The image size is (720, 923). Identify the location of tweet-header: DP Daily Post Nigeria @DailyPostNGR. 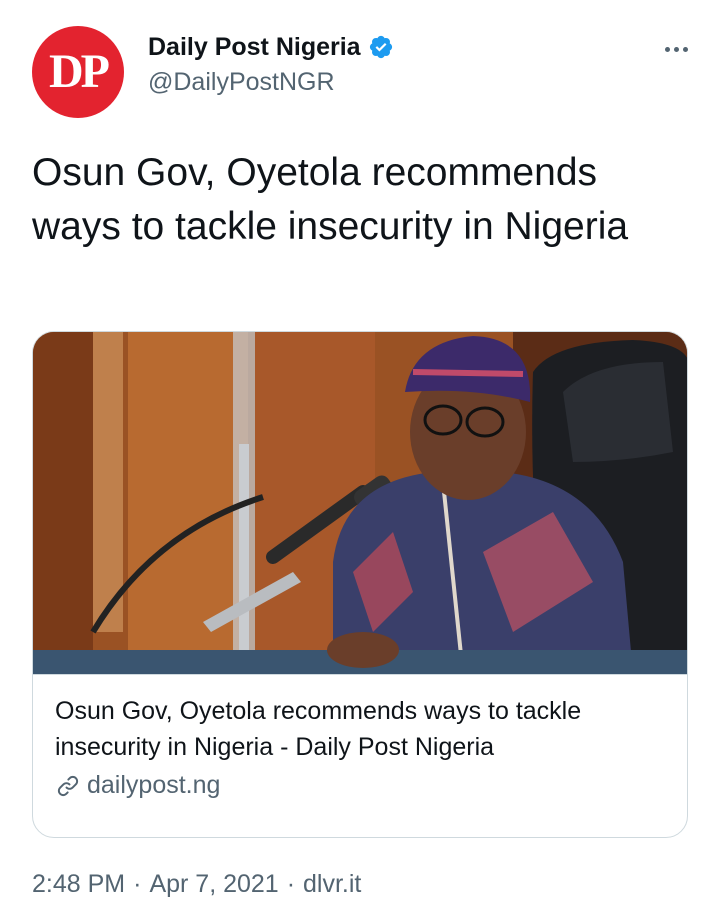
(362, 72).